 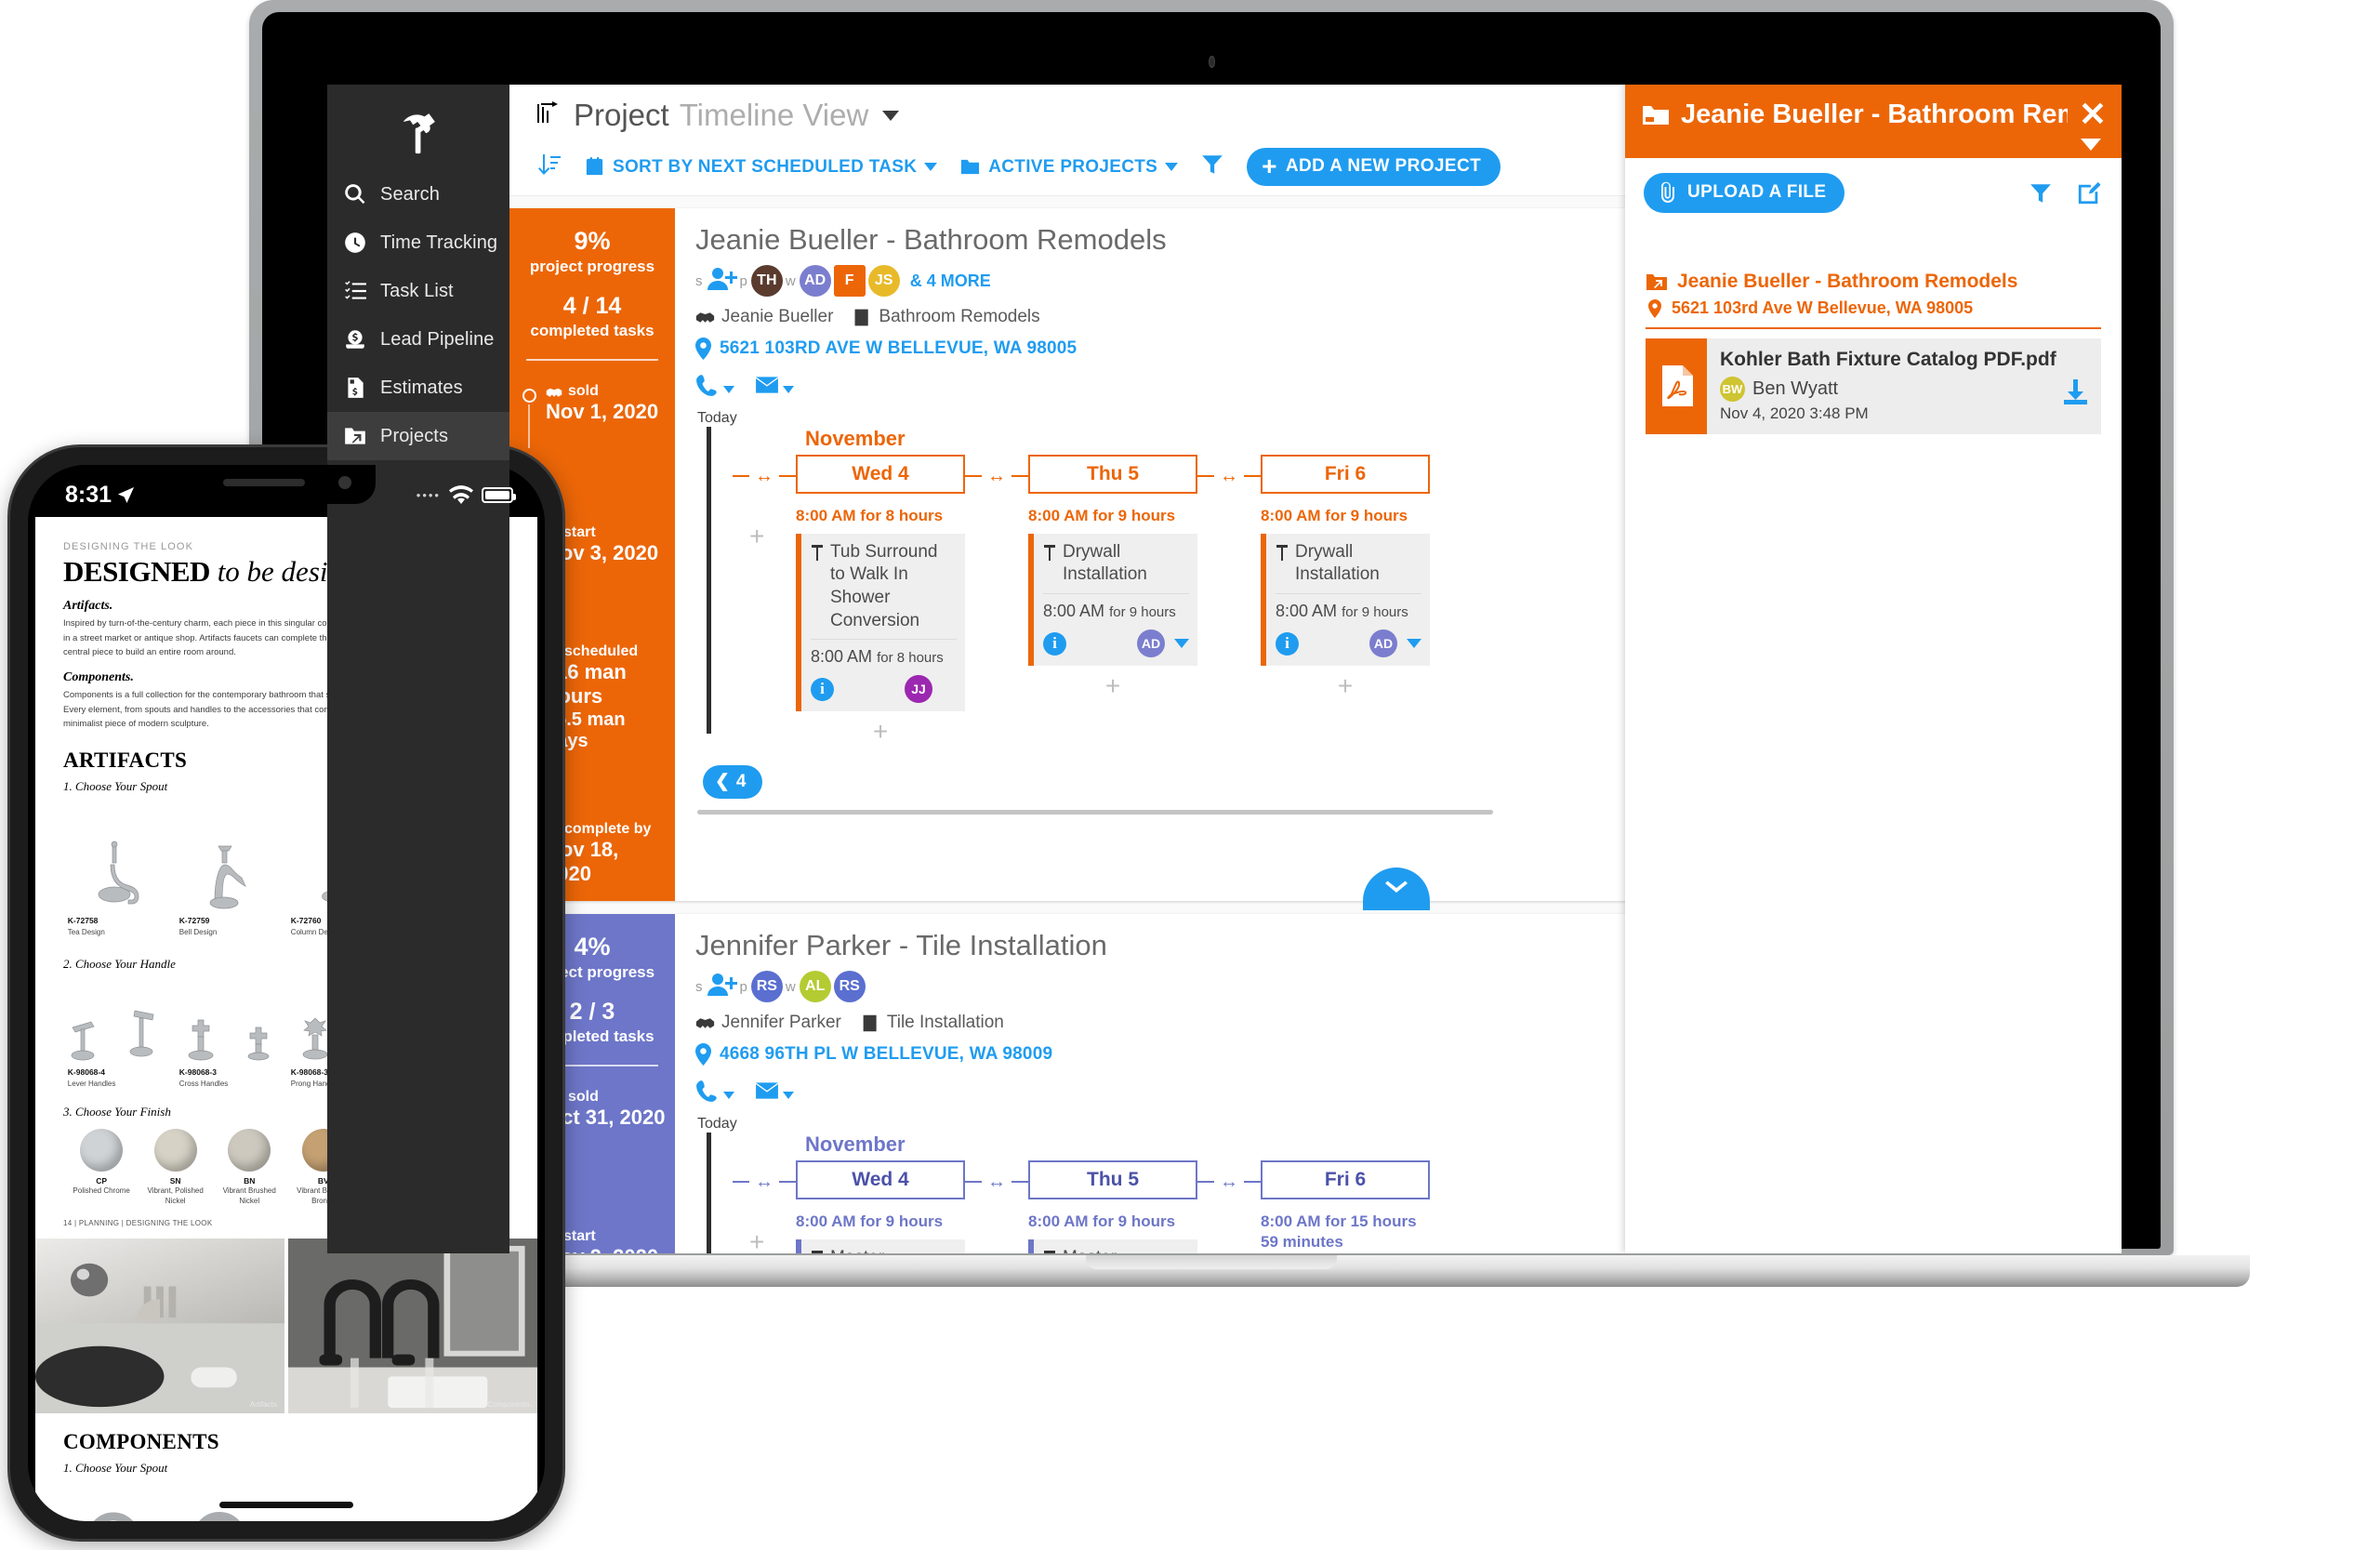 What do you see at coordinates (126, 494) in the screenshot?
I see `location-arrow-icon` at bounding box center [126, 494].